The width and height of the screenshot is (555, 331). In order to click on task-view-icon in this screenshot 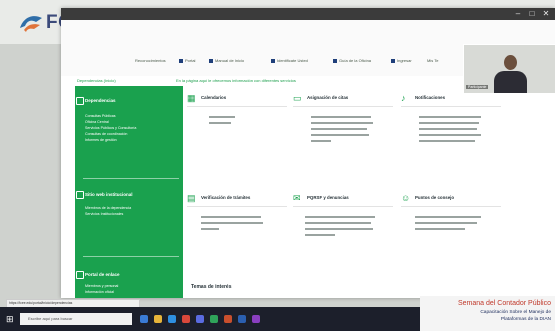, I will do `click(144, 319)`.